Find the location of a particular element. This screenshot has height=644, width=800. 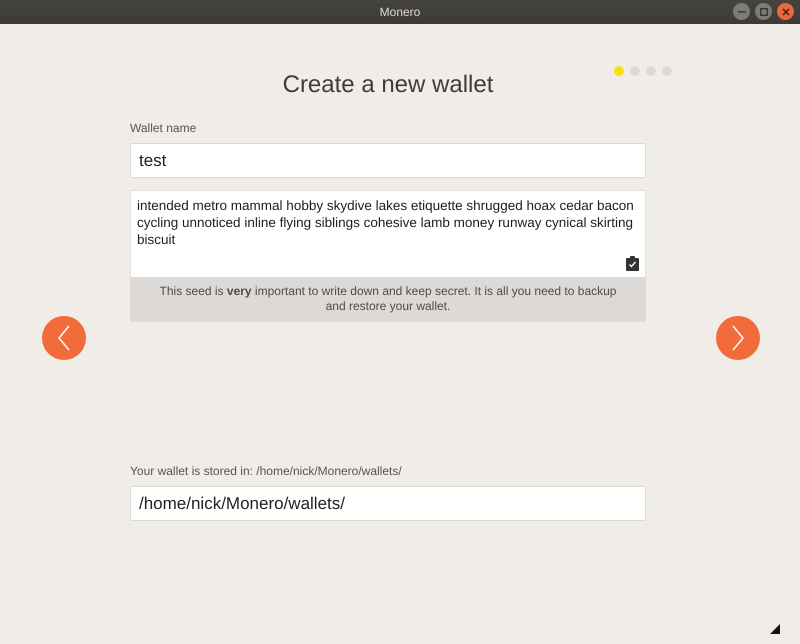

chevron-right-icon is located at coordinates (738, 338).